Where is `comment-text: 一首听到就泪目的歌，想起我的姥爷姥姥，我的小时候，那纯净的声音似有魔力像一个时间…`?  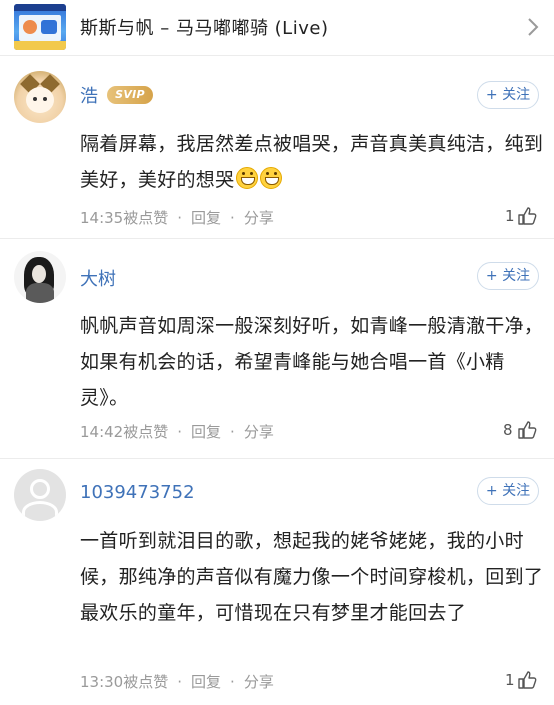
comment-text: 一首听到就泪目的歌，想起我的姥爷姥姥，我的小时候，那纯净的声音似有魔力像一个时间… is located at coordinates (312, 577).